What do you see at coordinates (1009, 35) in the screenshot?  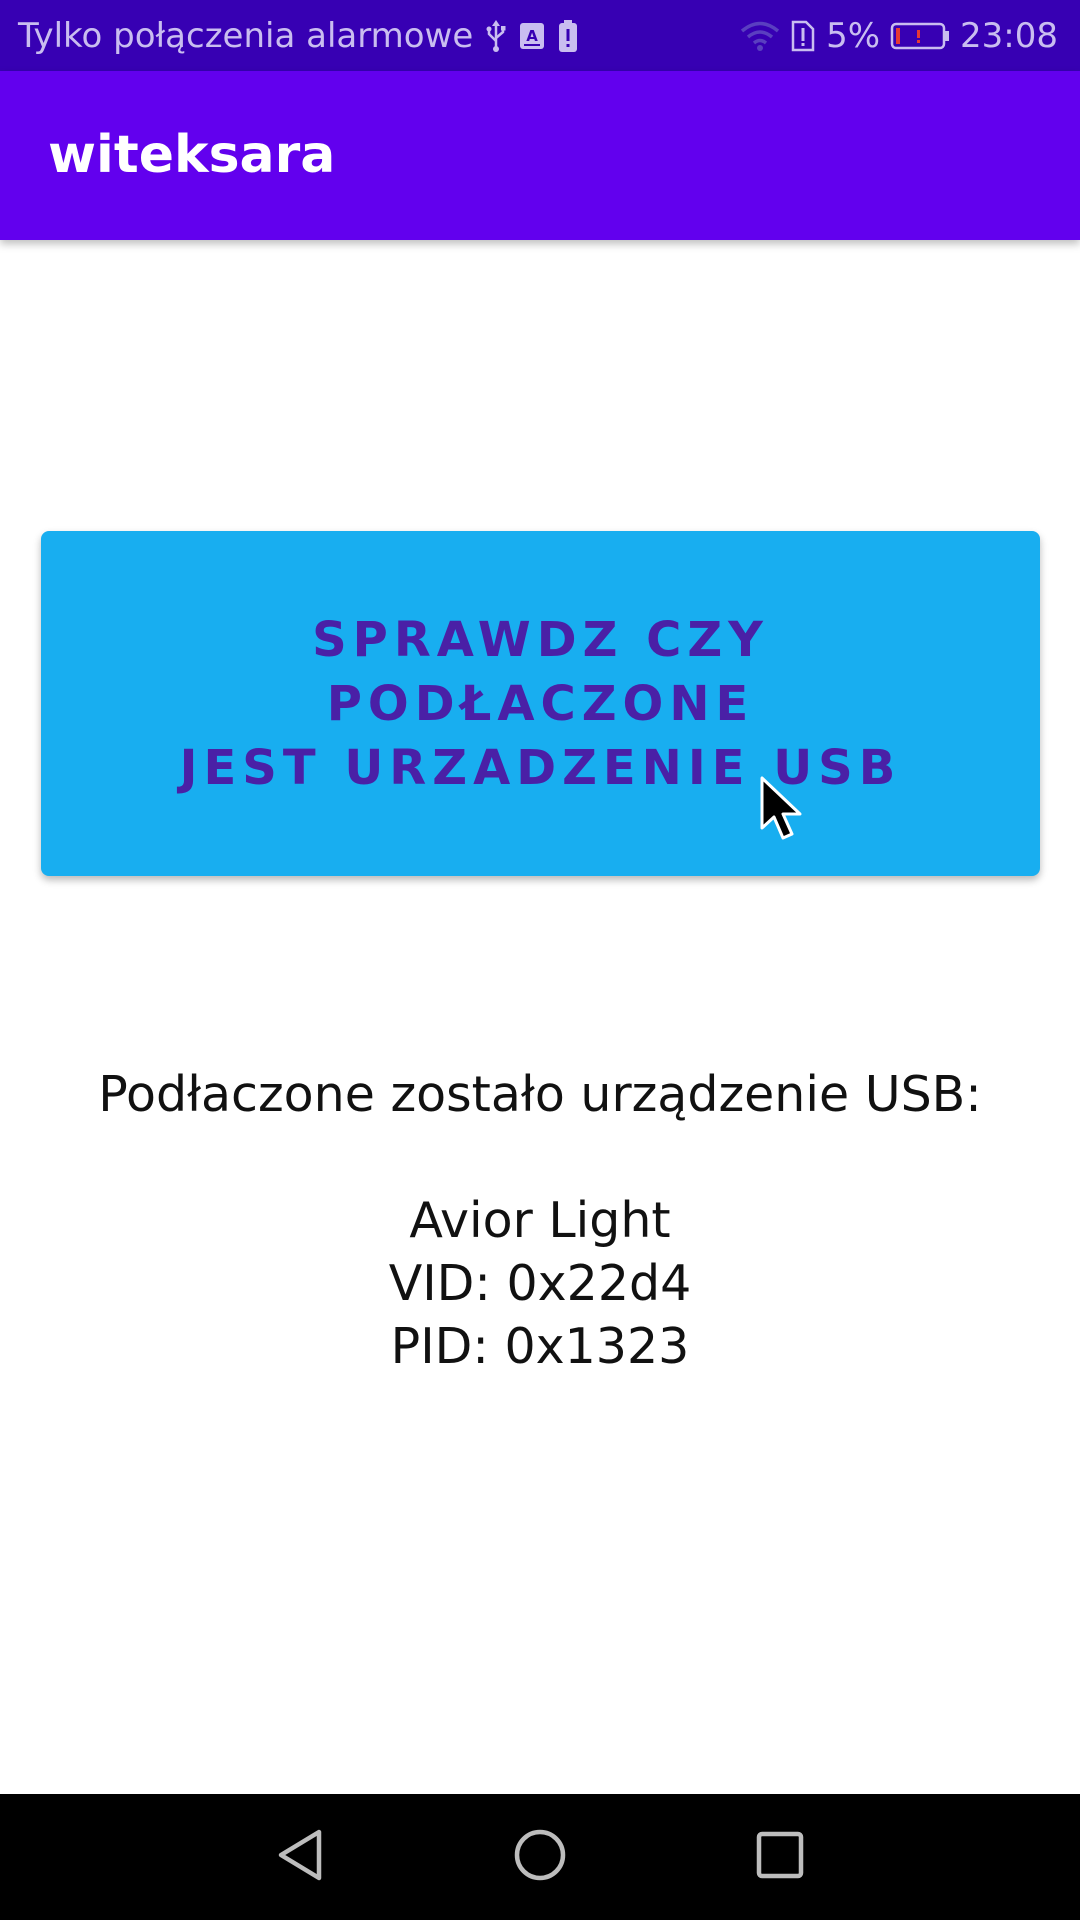 I see `clock: 23:08` at bounding box center [1009, 35].